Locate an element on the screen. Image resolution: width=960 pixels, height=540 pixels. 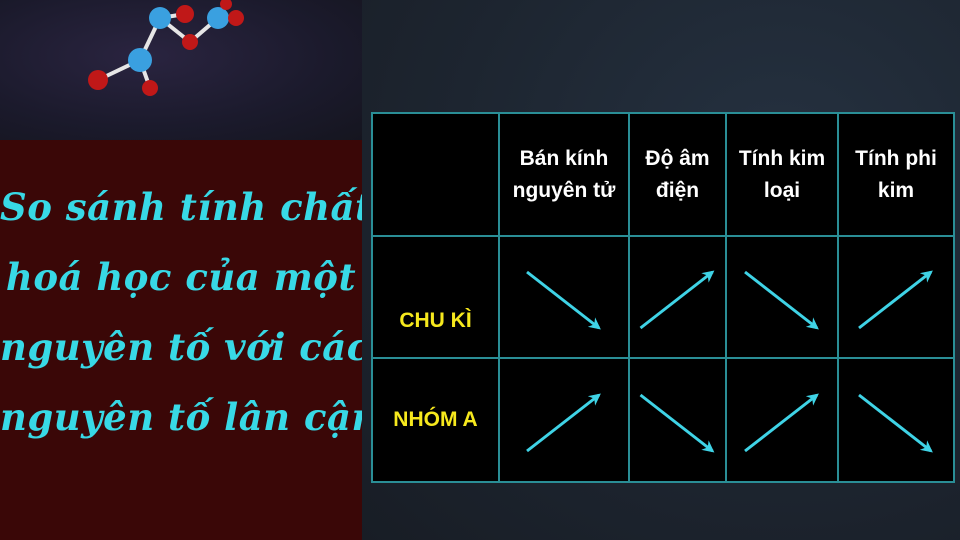
title-line: nguyên tố lân cận is located at coordinates (189, 417).